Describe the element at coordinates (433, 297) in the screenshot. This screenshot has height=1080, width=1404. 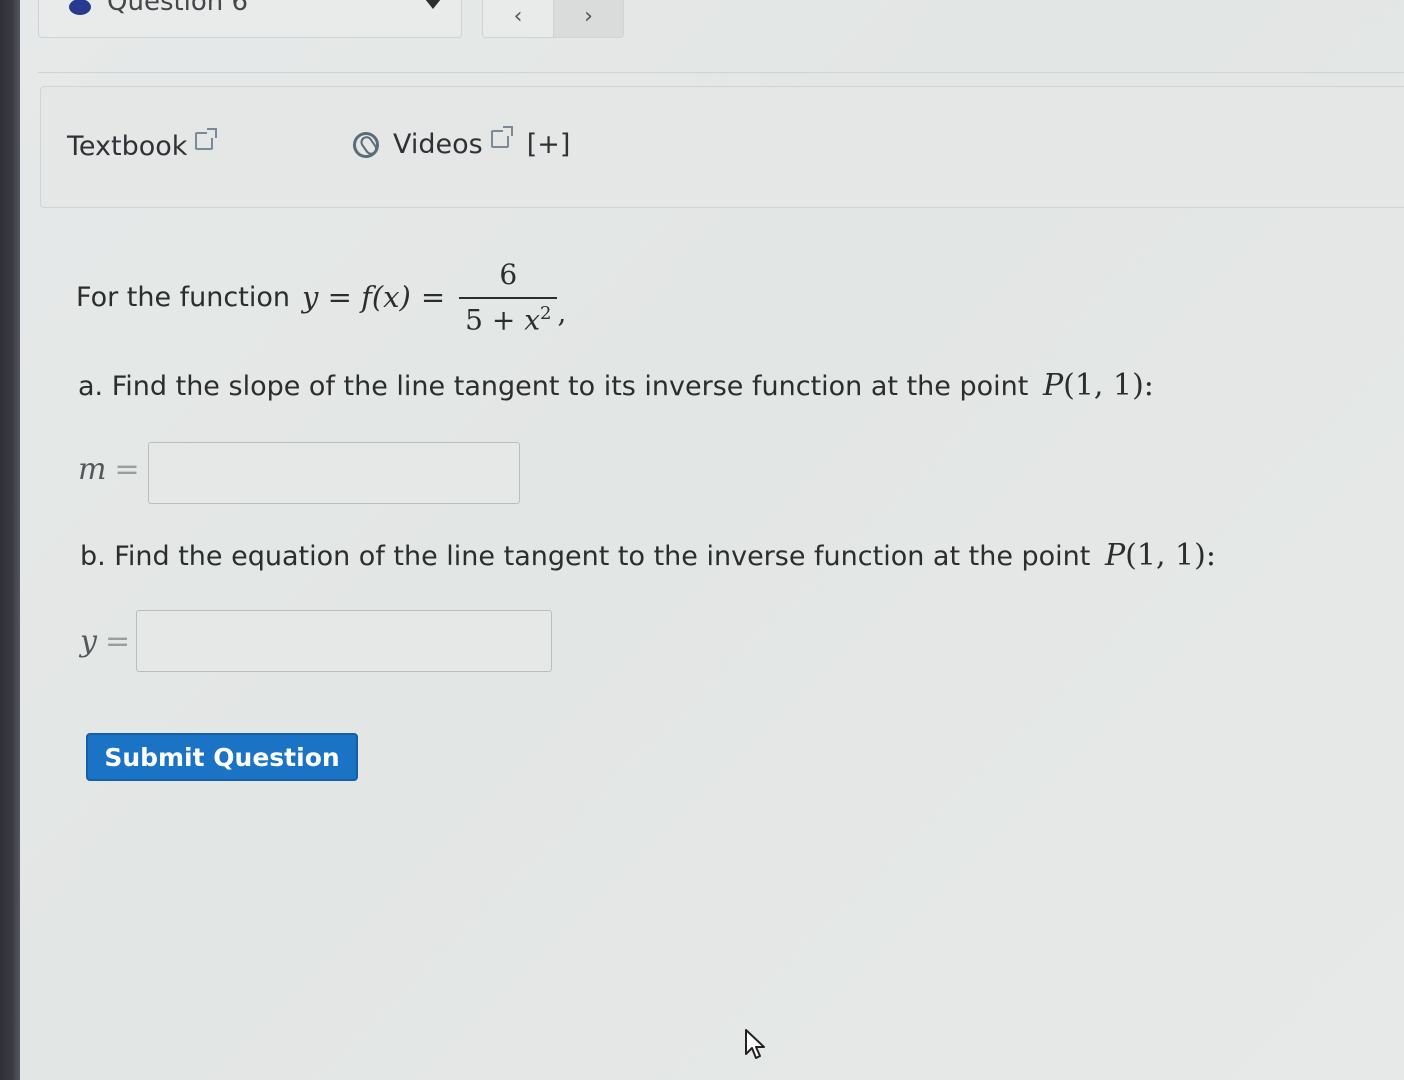
I see `equals-sign: =` at that location.